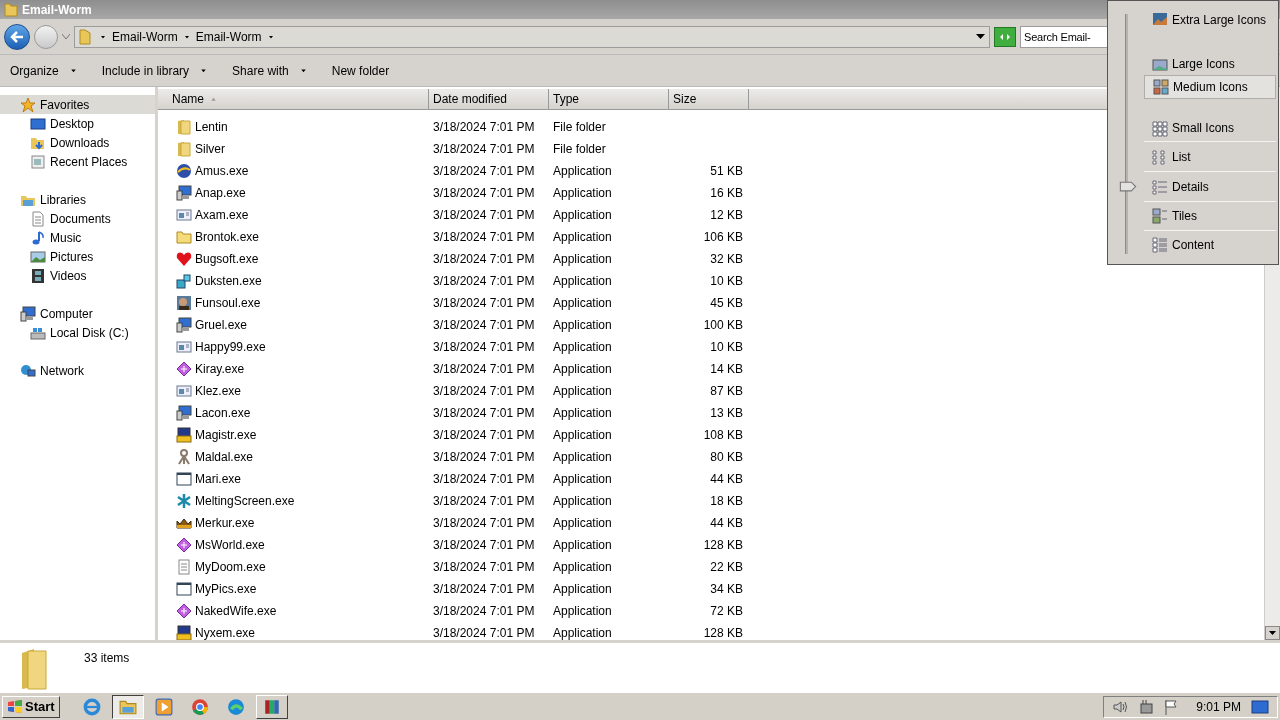  What do you see at coordinates (210, 149) in the screenshot?
I see `file-name: Silver` at bounding box center [210, 149].